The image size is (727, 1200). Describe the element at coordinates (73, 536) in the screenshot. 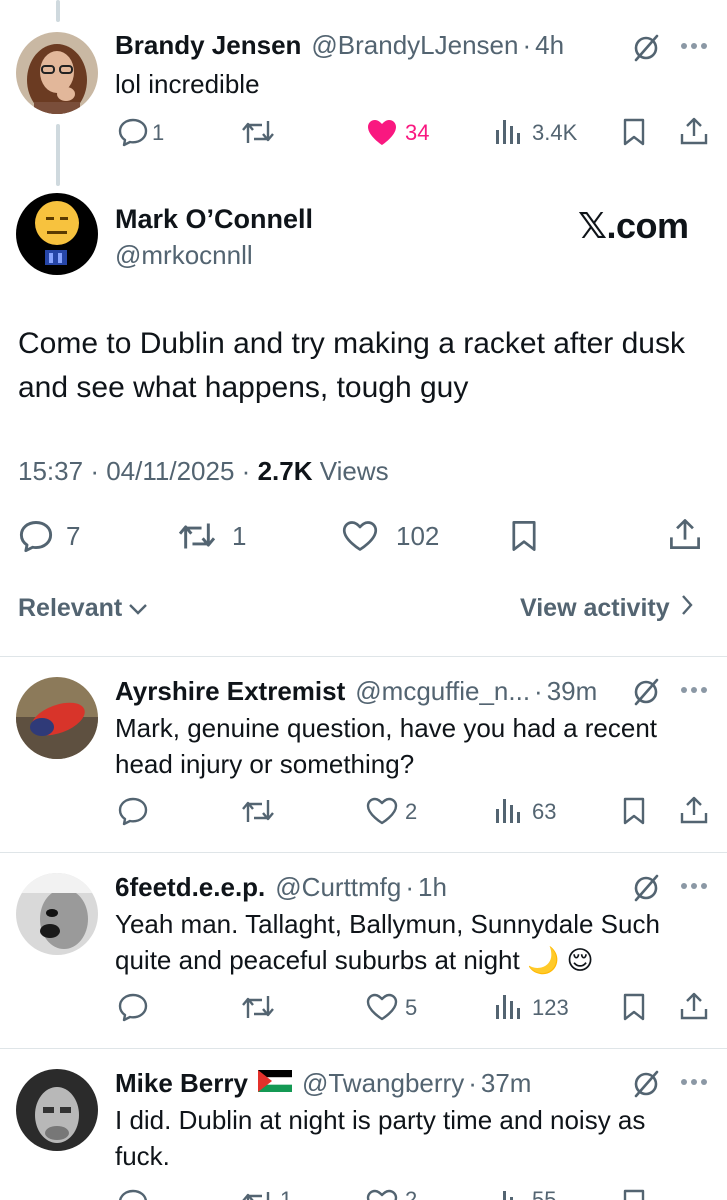

I see `reply-count: 7` at that location.